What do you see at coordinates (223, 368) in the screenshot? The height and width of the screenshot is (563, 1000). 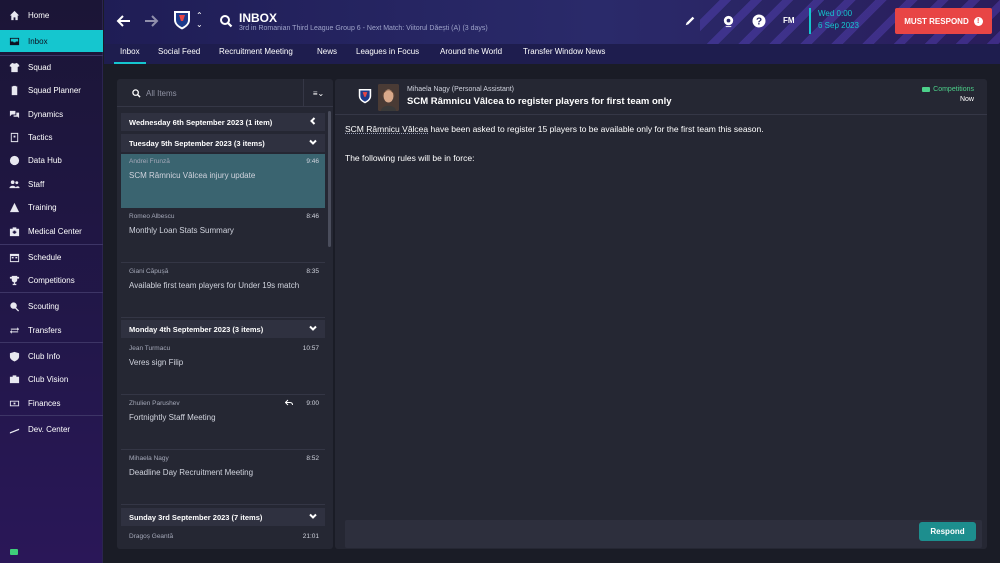 I see `inbox-message-item: Jean Turmacu 10:57 Veres sign Filip` at bounding box center [223, 368].